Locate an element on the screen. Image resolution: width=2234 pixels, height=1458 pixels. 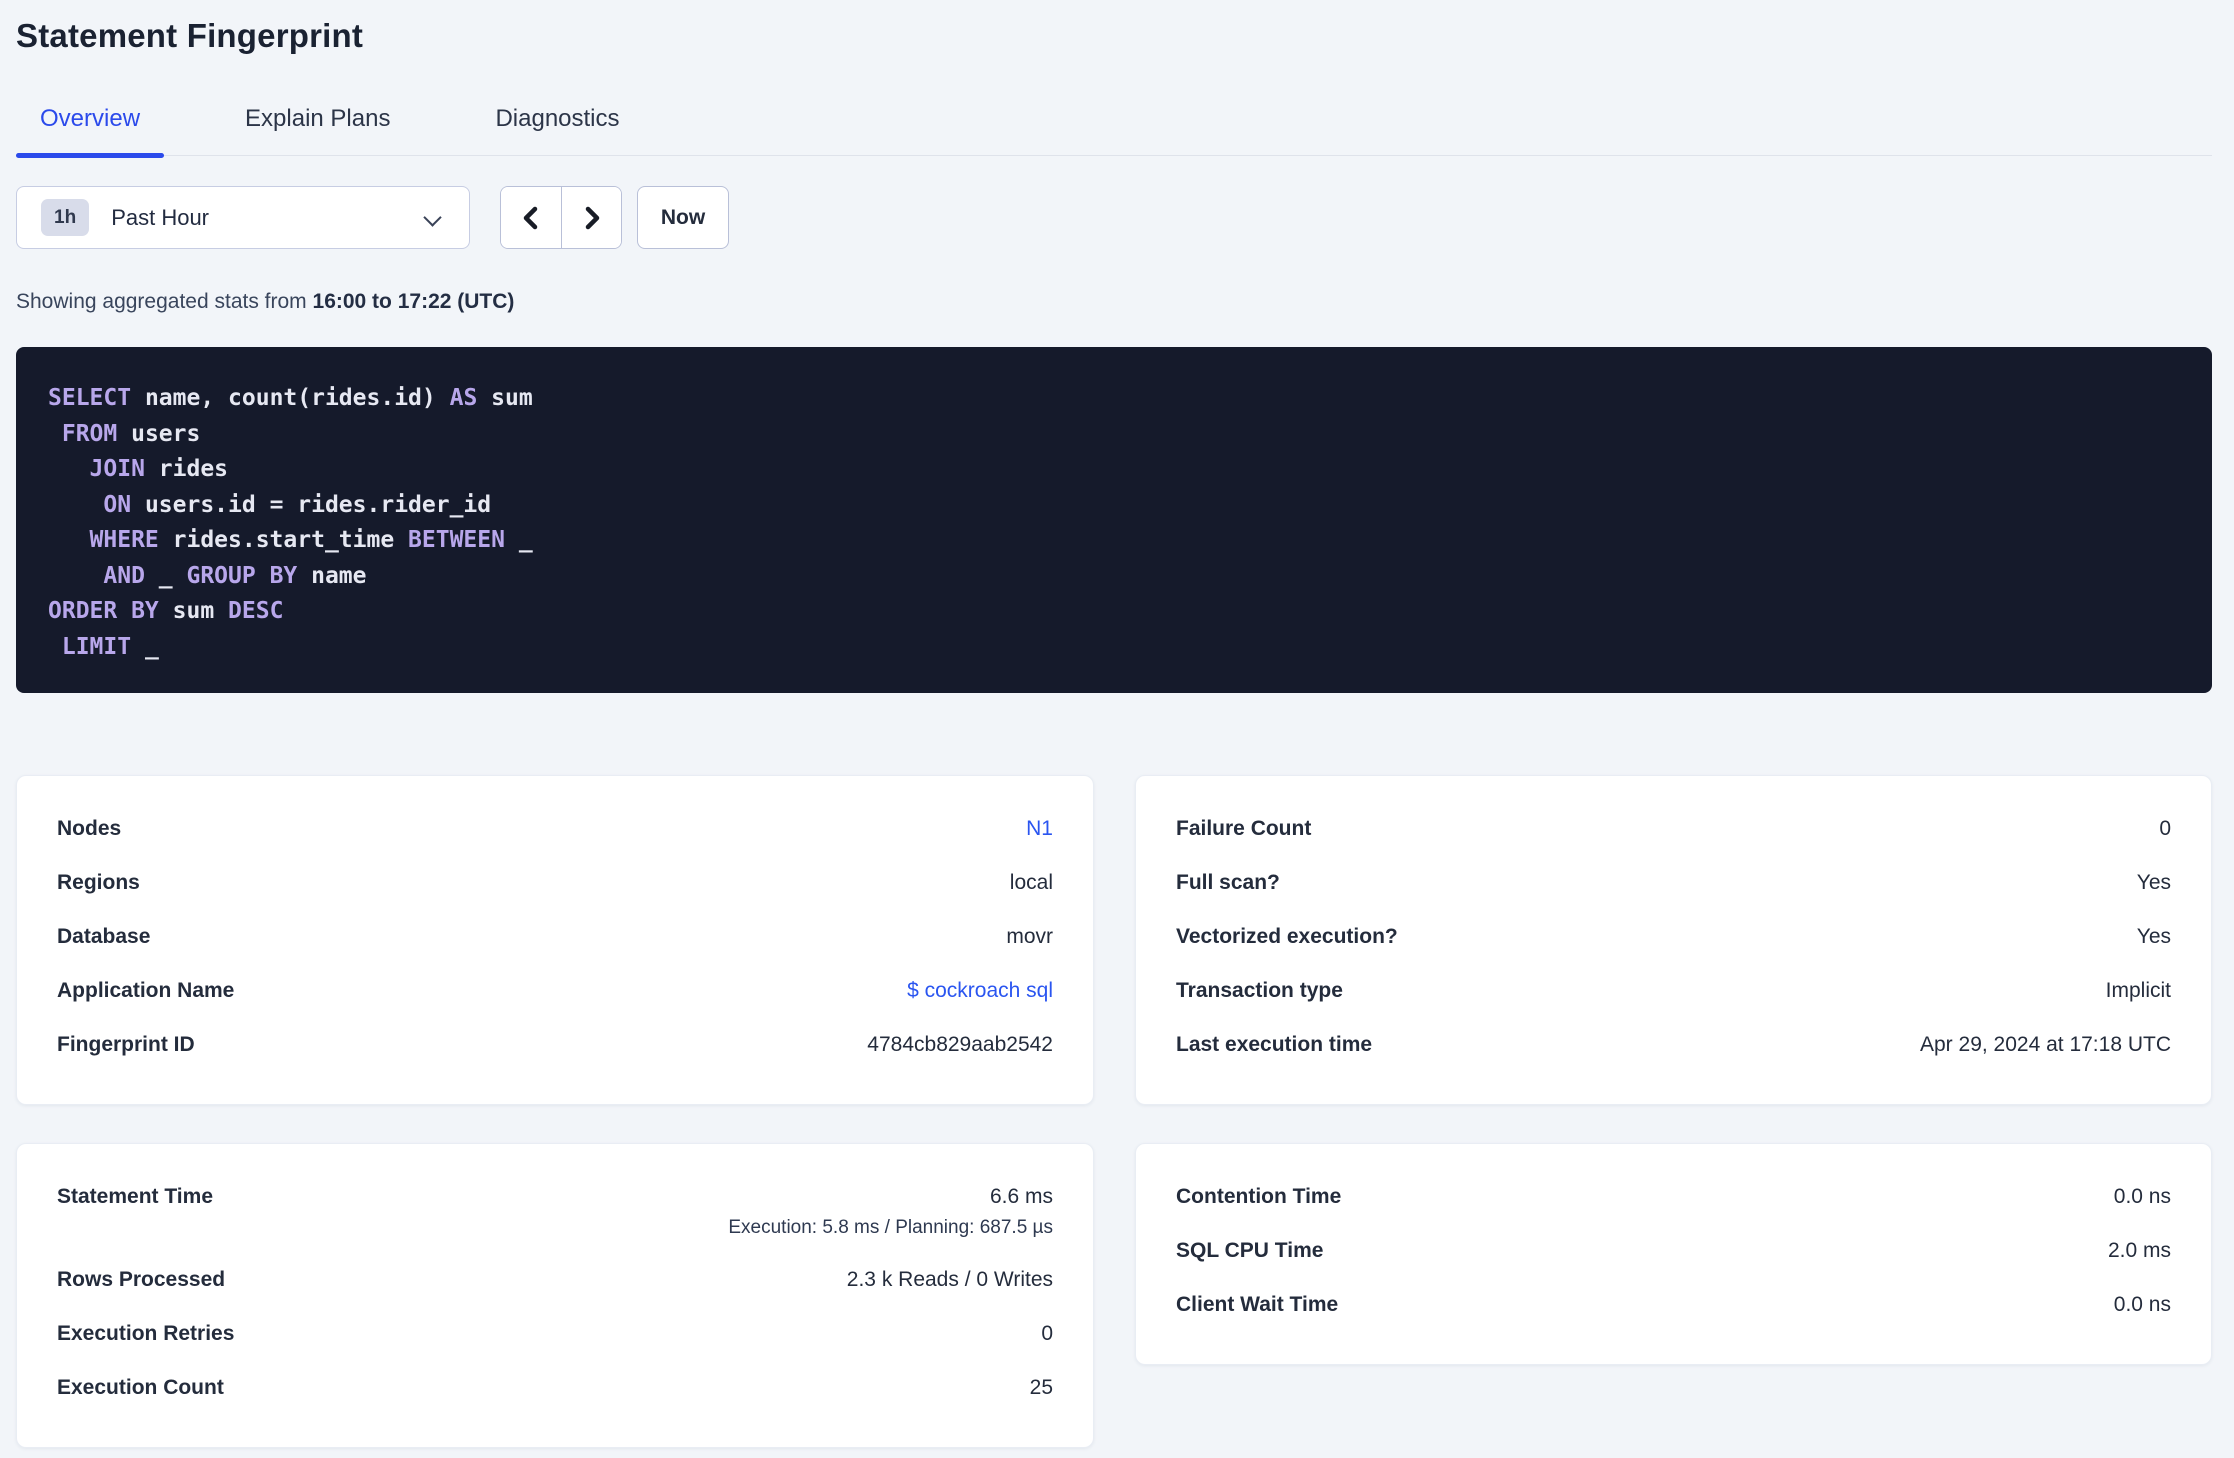
row-value: $ cockroach sql is located at coordinates (980, 991).